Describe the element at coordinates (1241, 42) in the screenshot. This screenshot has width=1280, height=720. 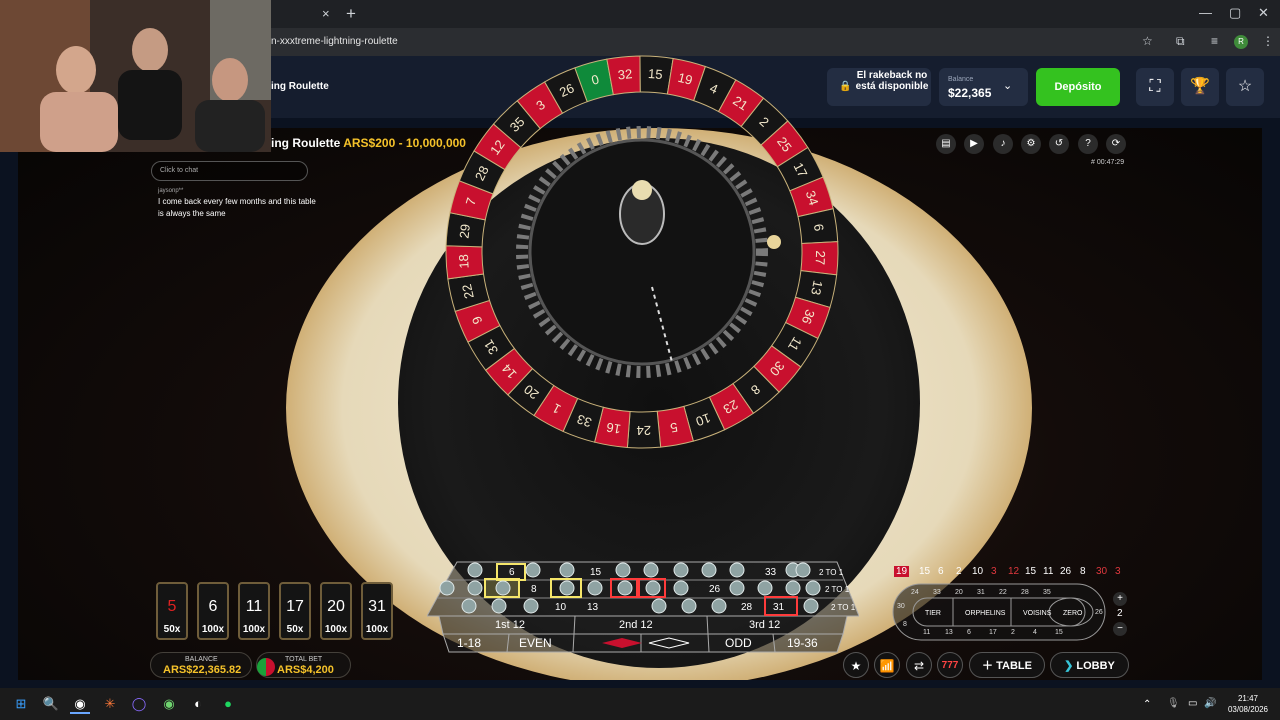
I see `profile-avatar: R` at that location.